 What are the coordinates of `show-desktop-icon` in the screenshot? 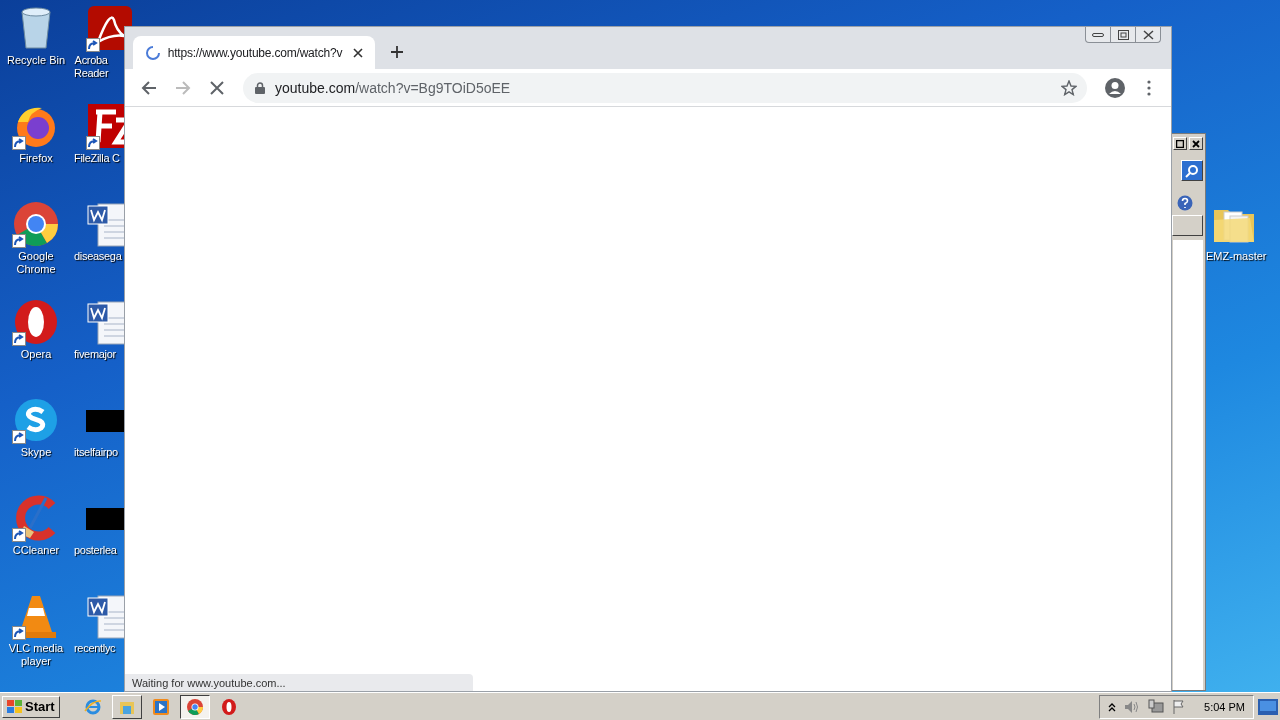 It's located at (1268, 706).